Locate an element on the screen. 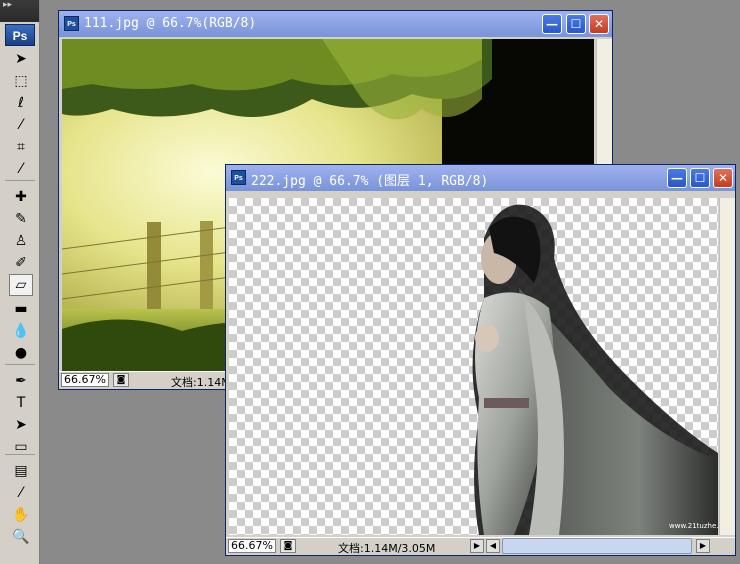 The image size is (740, 564). window-titlebar: Ps 222.jpg @ 66.7% (图层 1, RGB/8) — ☐ ✕ is located at coordinates (480, 178).